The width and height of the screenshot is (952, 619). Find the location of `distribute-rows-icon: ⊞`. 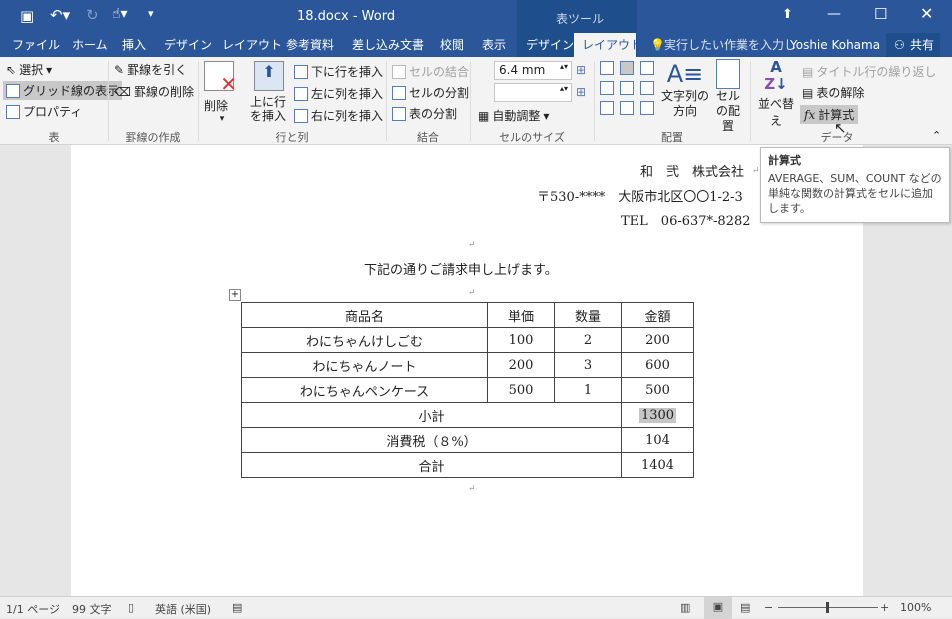

distribute-rows-icon: ⊞ is located at coordinates (581, 70).